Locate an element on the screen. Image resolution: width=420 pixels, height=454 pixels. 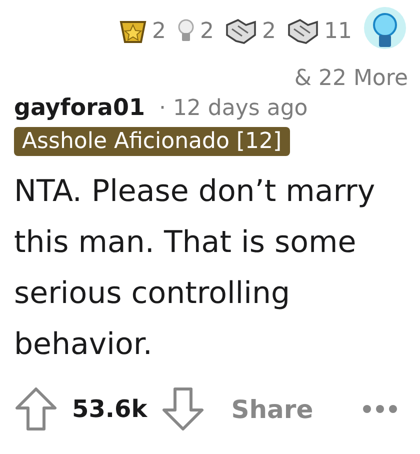
star-award-icon is located at coordinates (133, 31).